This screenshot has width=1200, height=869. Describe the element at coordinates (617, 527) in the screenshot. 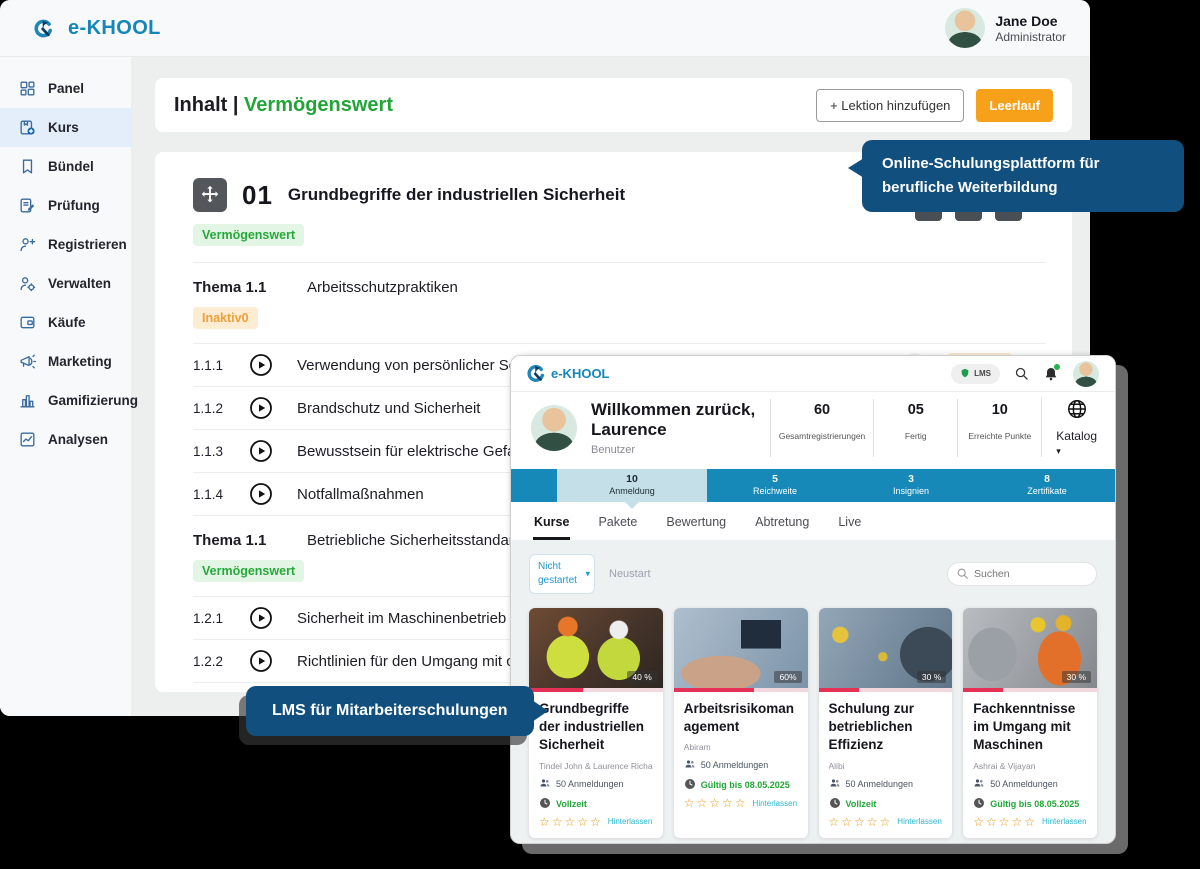

I see `tab-pakete: Pakete` at that location.